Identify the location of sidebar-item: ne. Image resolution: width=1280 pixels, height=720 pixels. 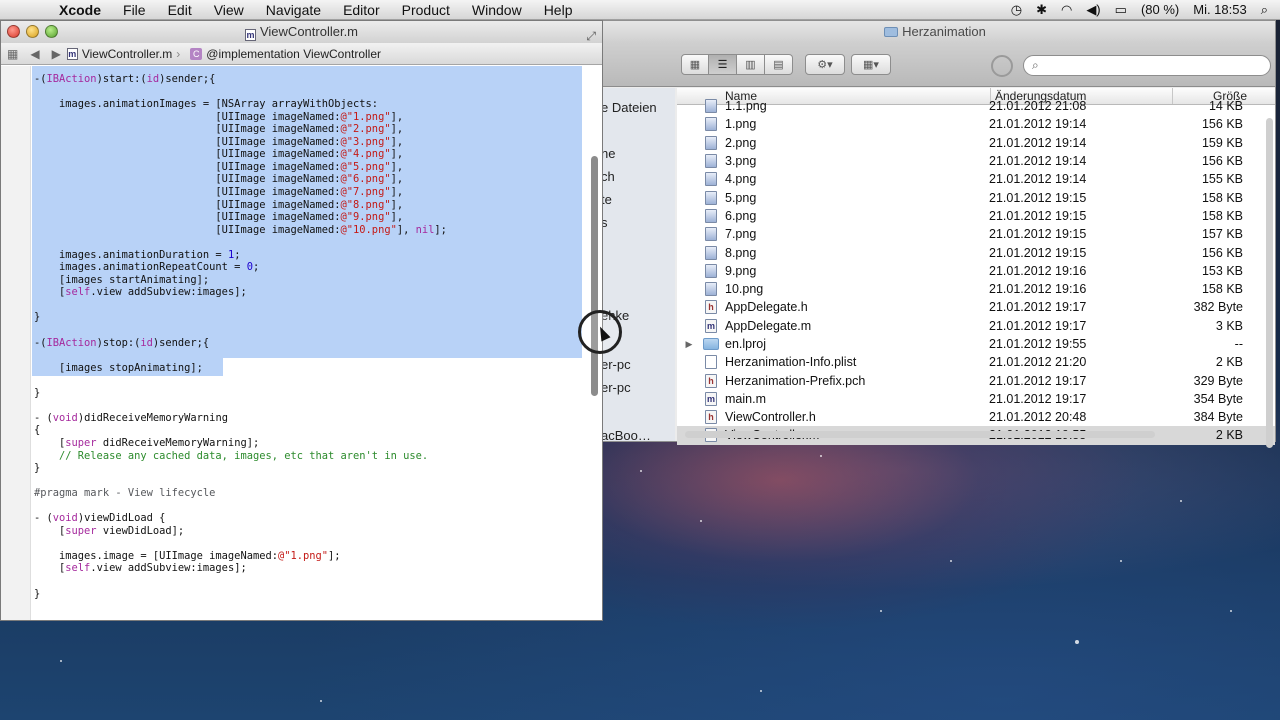
(608, 153).